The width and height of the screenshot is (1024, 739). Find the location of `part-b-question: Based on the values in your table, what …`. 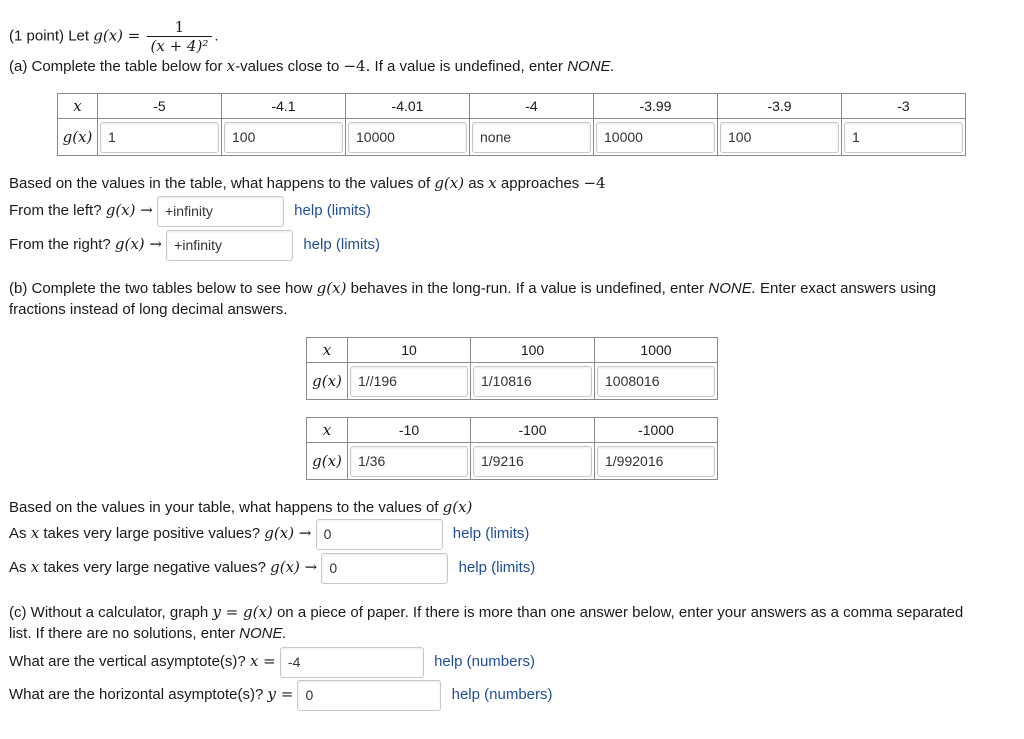

part-b-question: Based on the values in your table, what … is located at coordinates (241, 507).